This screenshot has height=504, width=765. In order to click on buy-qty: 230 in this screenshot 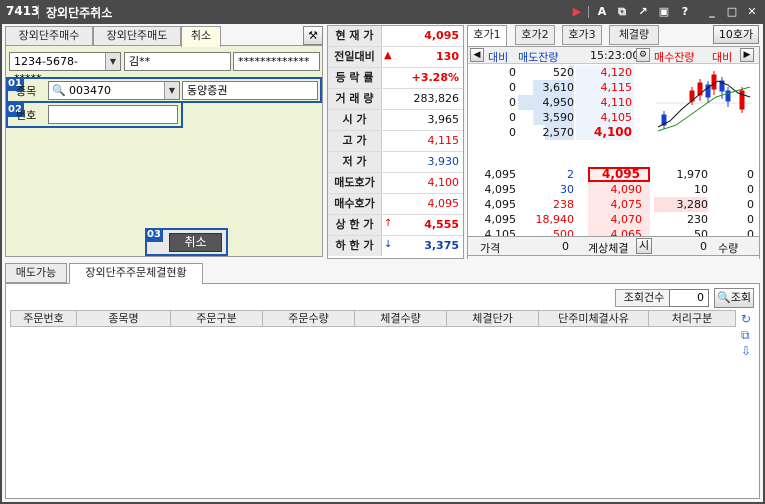, I will do `click(697, 219)`.